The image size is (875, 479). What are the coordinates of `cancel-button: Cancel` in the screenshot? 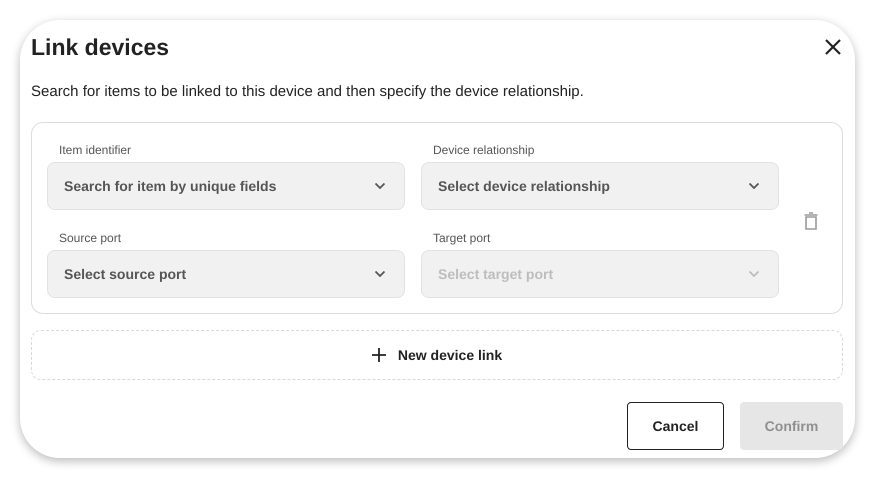 It's located at (675, 426).